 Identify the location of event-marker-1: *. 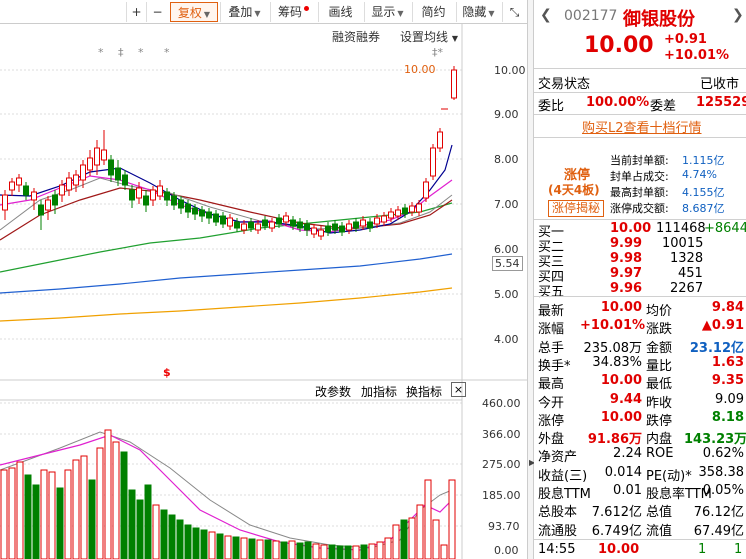
(101, 52).